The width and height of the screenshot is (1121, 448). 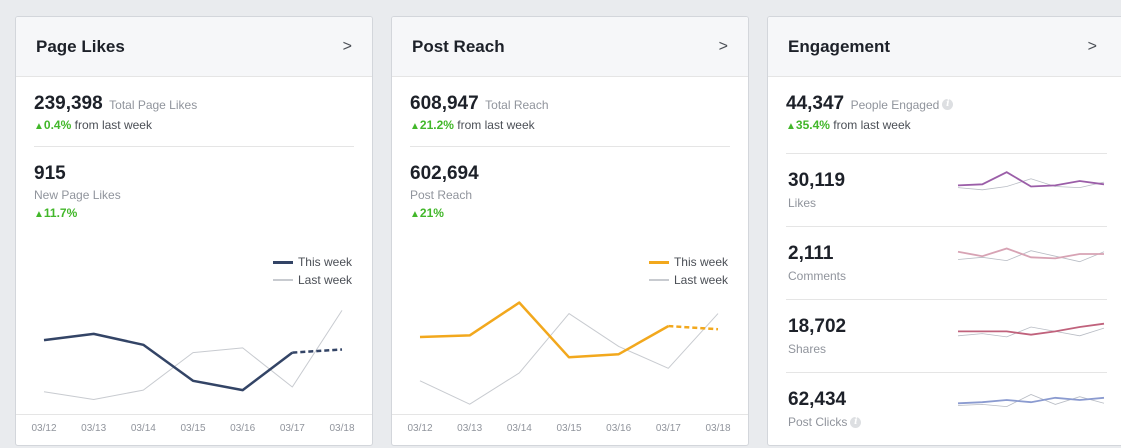 What do you see at coordinates (194, 47) in the screenshot?
I see `page-likes-header: Page Likes >` at bounding box center [194, 47].